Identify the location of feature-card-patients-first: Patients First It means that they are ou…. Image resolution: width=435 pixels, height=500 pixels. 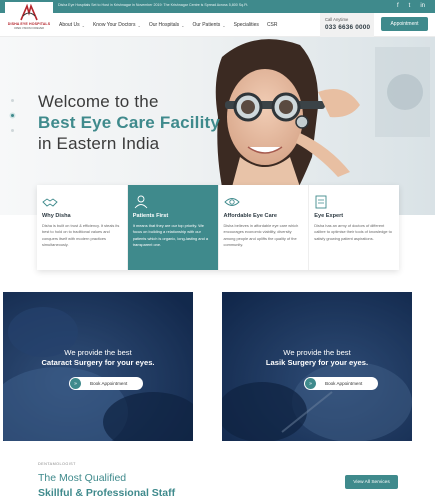
(173, 227).